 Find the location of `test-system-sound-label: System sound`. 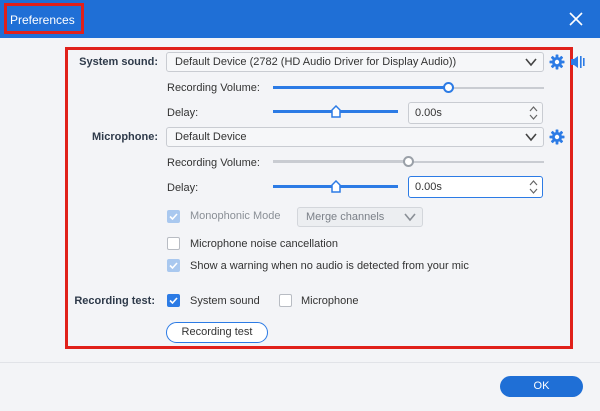

test-system-sound-label: System sound is located at coordinates (225, 301).